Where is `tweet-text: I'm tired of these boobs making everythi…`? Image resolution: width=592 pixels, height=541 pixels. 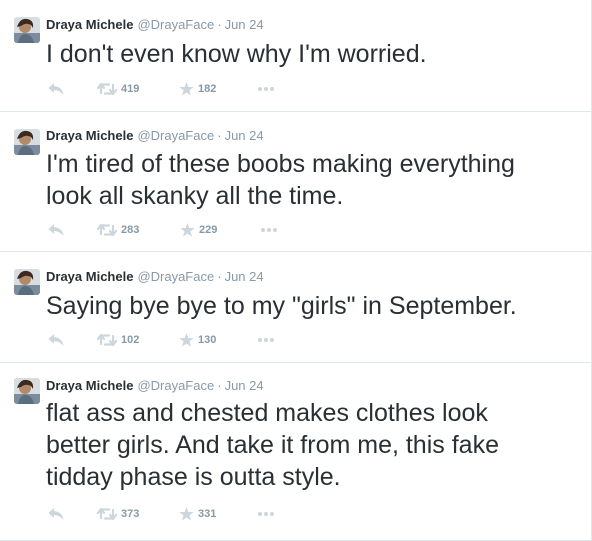 tweet-text: I'm tired of these boobs making everythi… is located at coordinates (280, 180).